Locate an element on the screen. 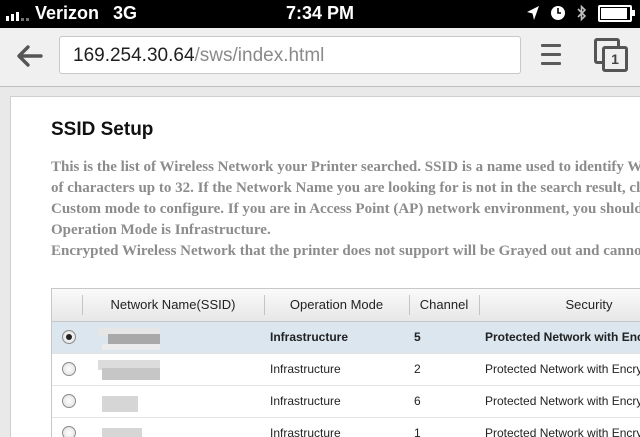 The width and height of the screenshot is (640, 437). back-arrow-icon is located at coordinates (29, 56).